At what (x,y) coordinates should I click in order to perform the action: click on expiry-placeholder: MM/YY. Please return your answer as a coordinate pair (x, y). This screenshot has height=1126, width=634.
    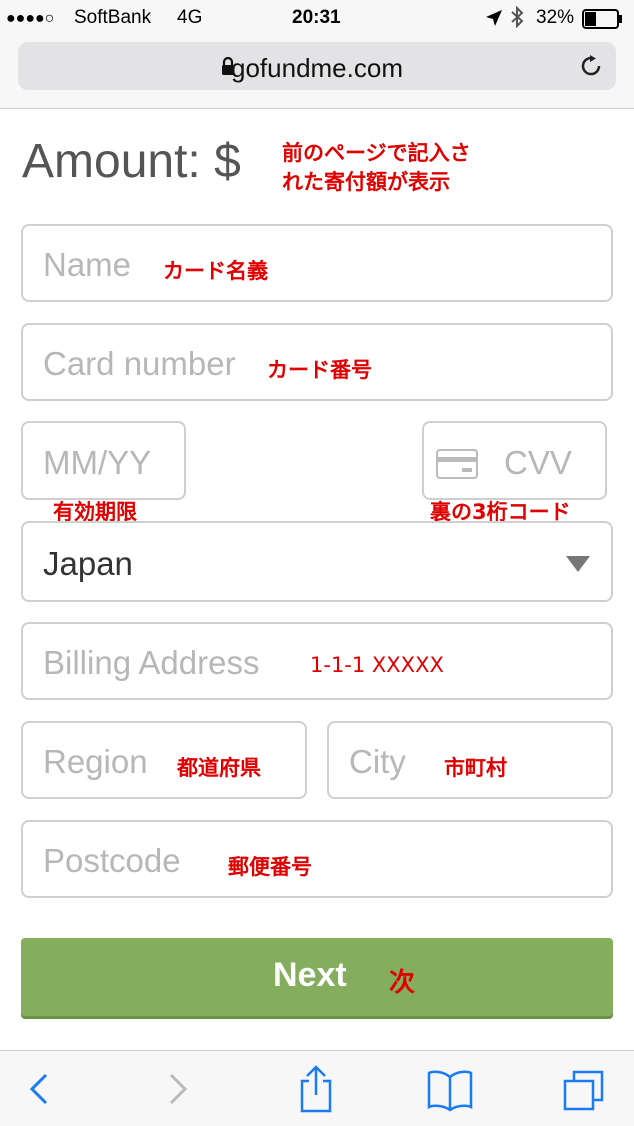
    Looking at the image, I should click on (97, 462).